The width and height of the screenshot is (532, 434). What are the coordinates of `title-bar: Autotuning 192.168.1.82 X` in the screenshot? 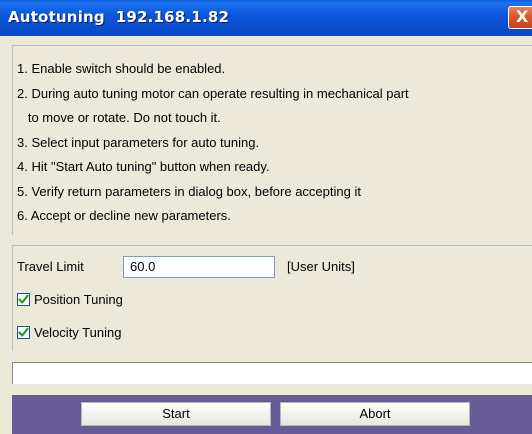 It's located at (266, 18).